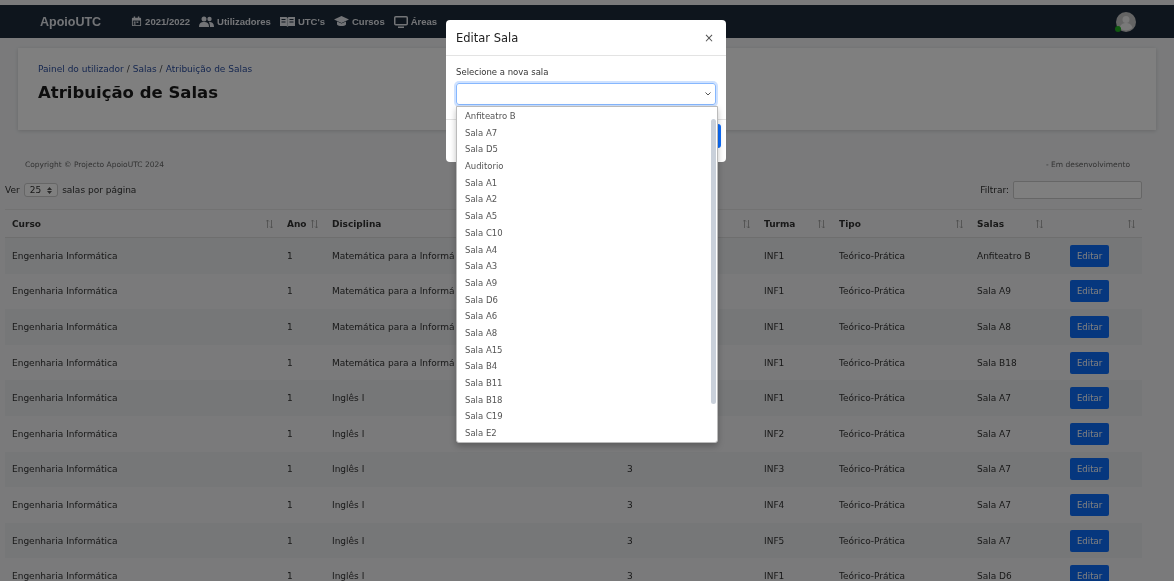 This screenshot has height=581, width=1174. I want to click on page-size-select: 25, so click(41, 190).